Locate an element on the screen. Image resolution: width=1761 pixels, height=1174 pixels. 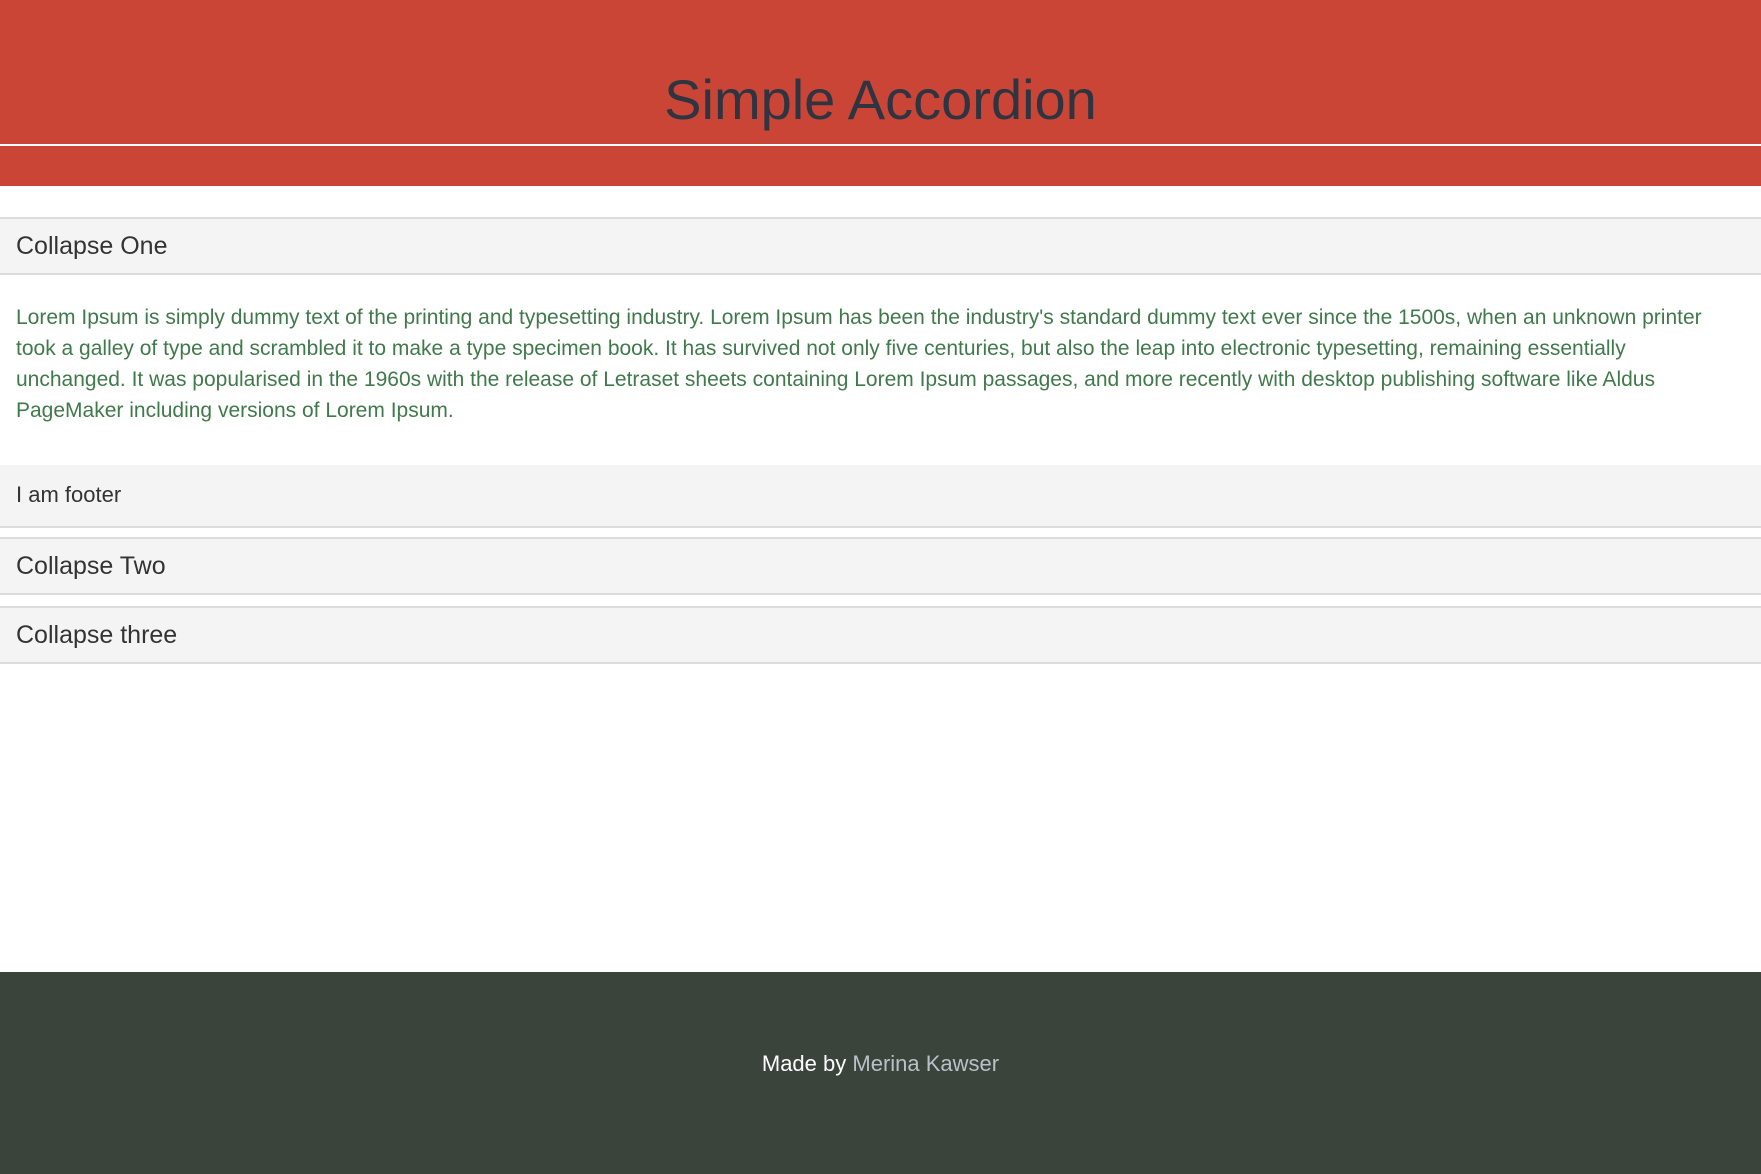
accordion-toggle-collapse-three: Collapse three is located at coordinates (96, 635).